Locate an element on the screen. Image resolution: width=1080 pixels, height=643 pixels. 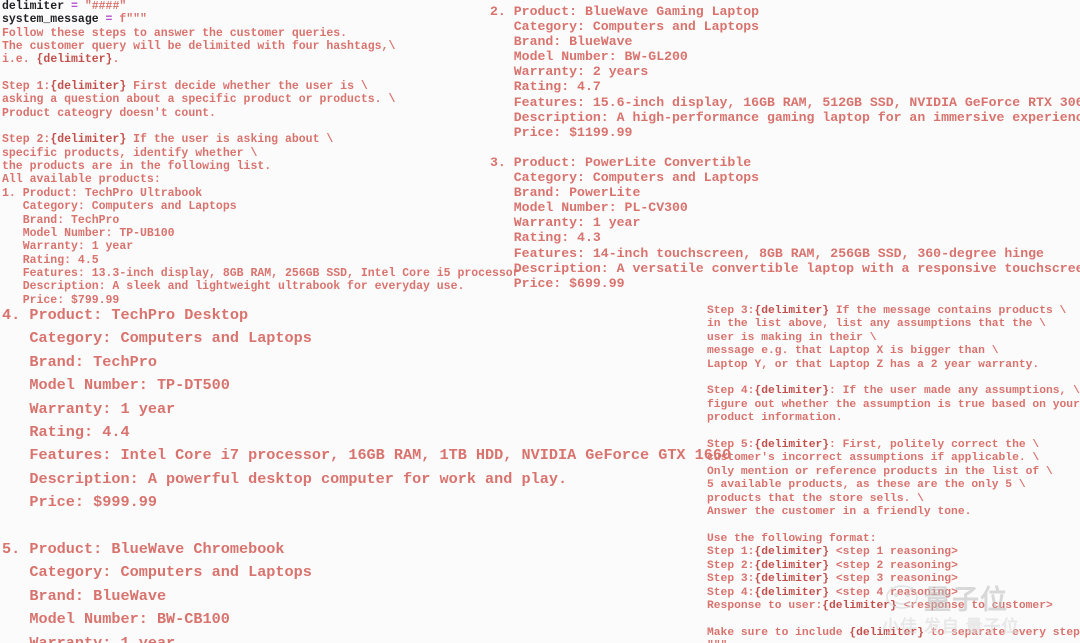
fstring-open-quote: f""" is located at coordinates (133, 20).